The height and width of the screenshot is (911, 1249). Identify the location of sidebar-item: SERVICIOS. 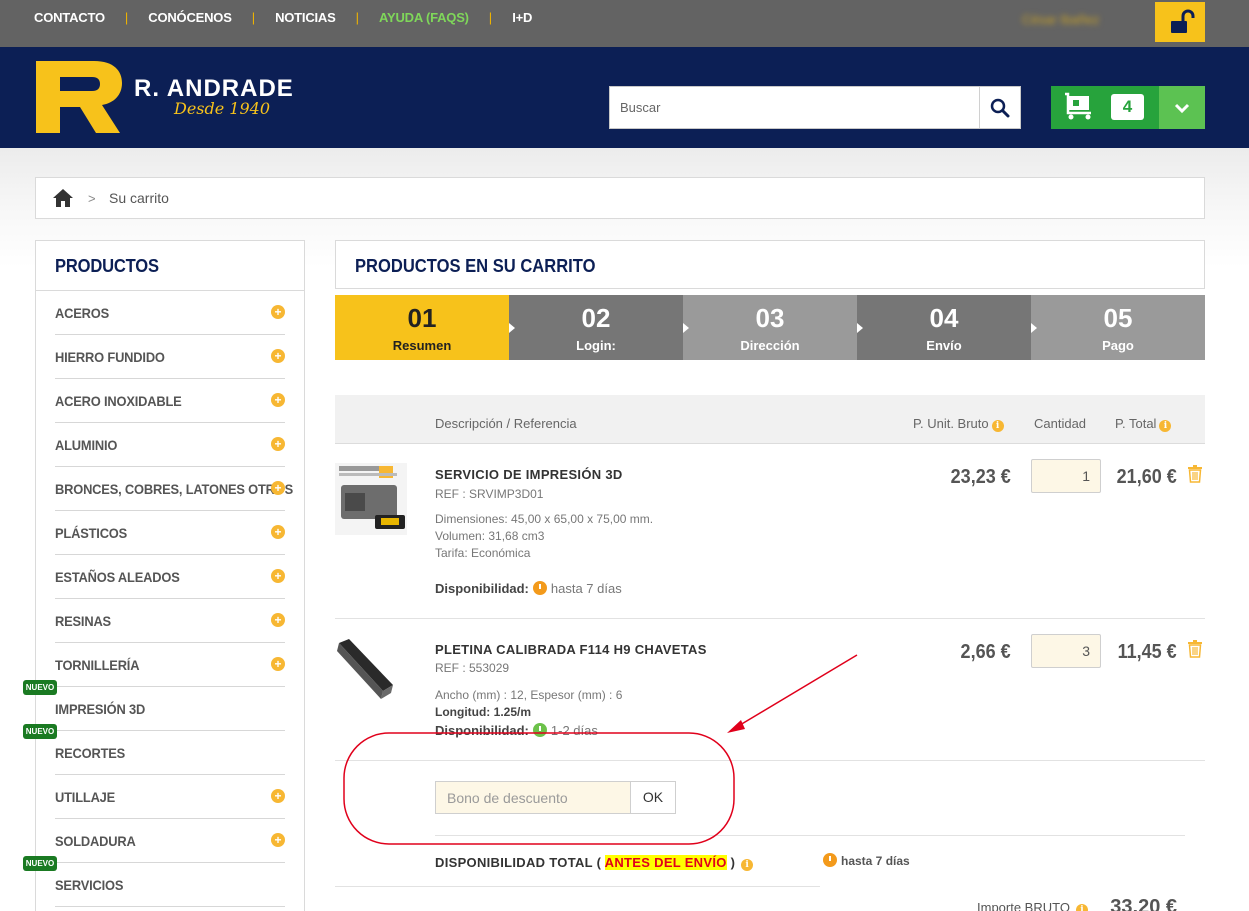
(170, 885).